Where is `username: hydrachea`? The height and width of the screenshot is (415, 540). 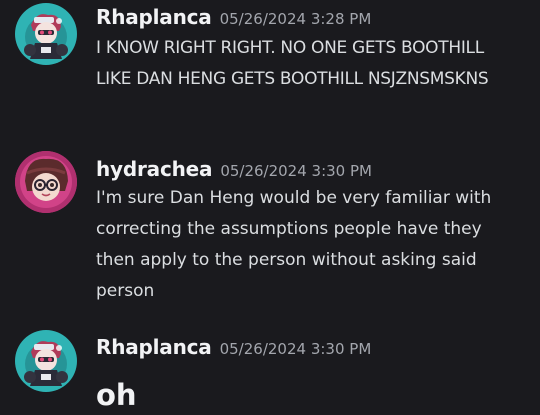 username: hydrachea is located at coordinates (154, 169).